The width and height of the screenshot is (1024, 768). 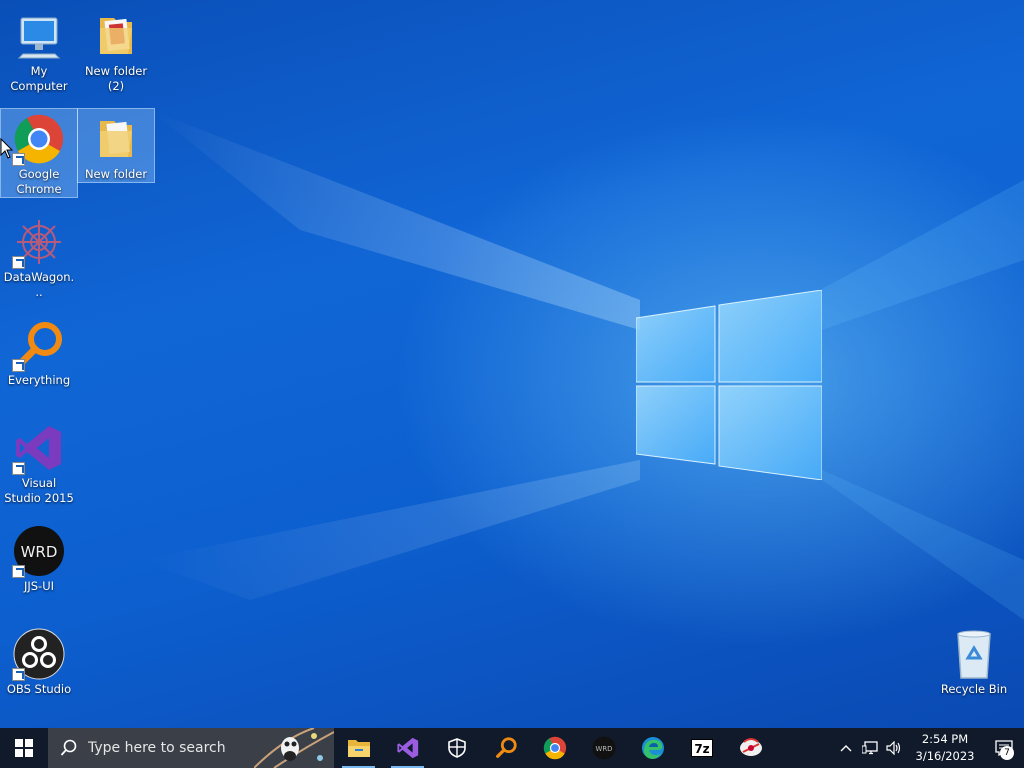 I want to click on network-icon, so click(x=870, y=748).